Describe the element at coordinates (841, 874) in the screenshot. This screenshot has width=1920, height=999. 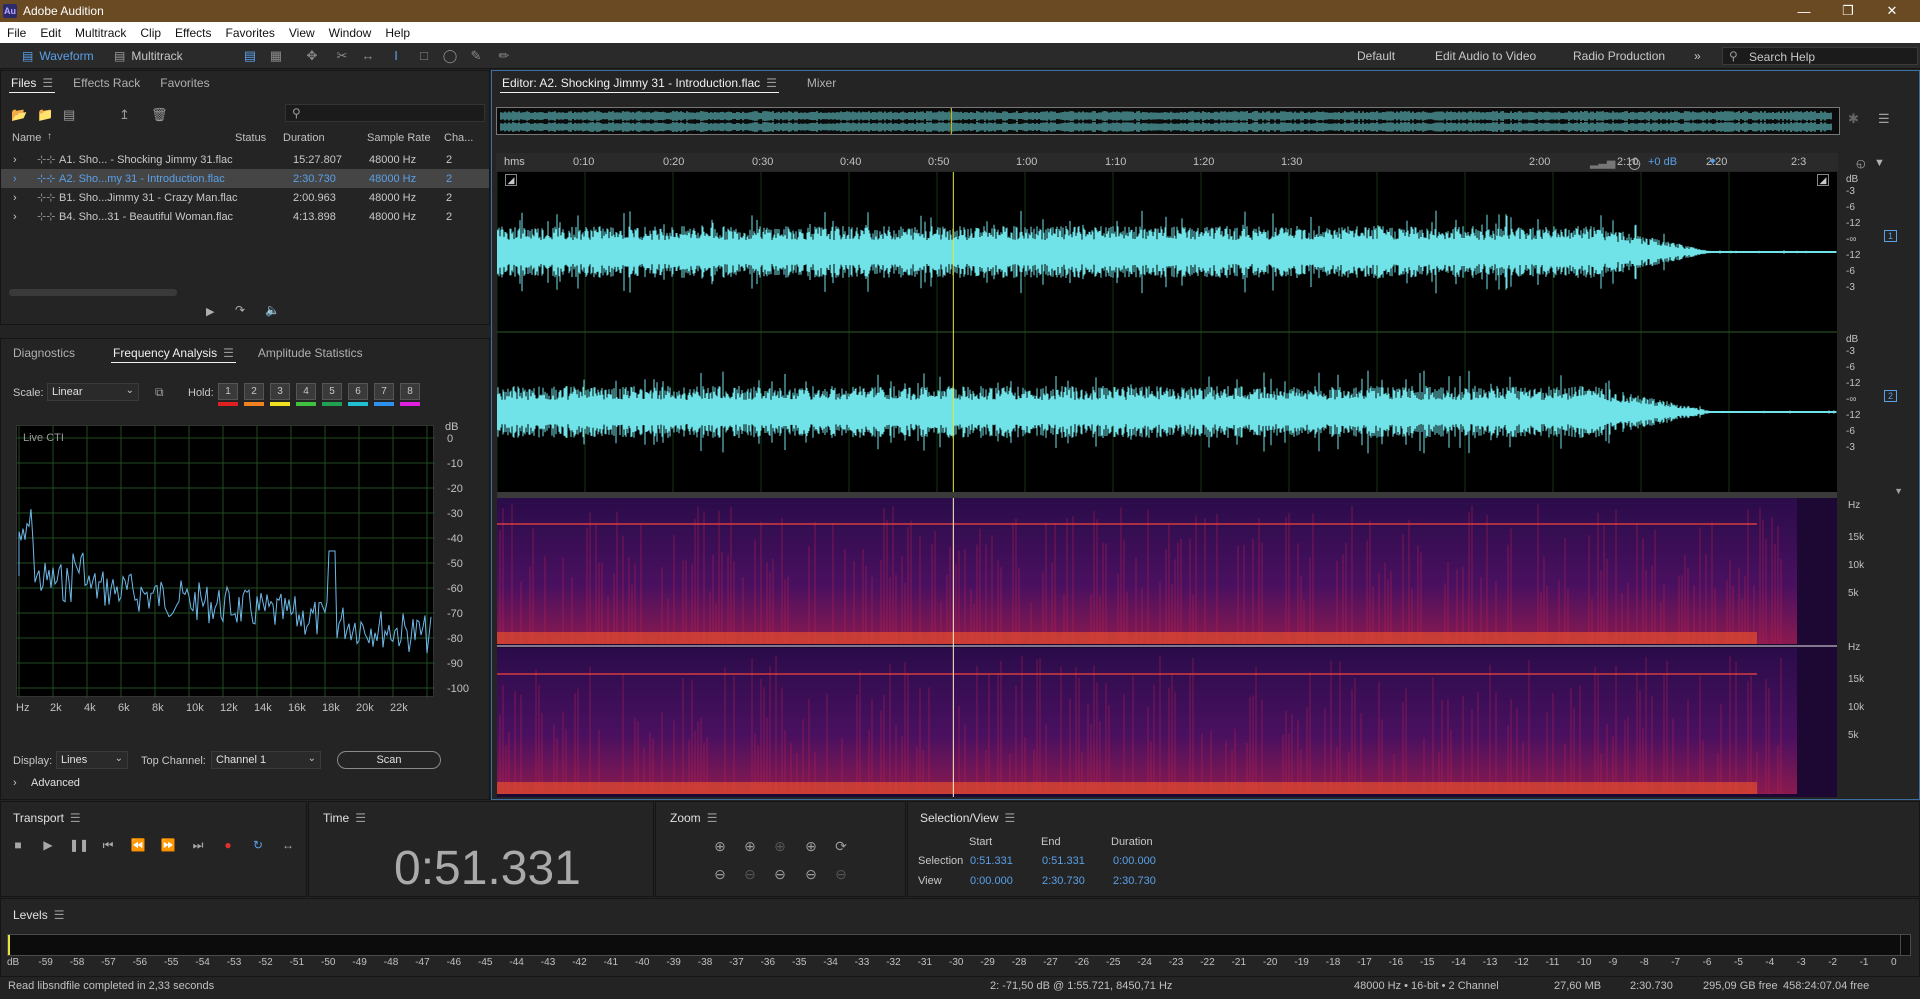
I see `zoom-reset-icon: ⊖` at that location.